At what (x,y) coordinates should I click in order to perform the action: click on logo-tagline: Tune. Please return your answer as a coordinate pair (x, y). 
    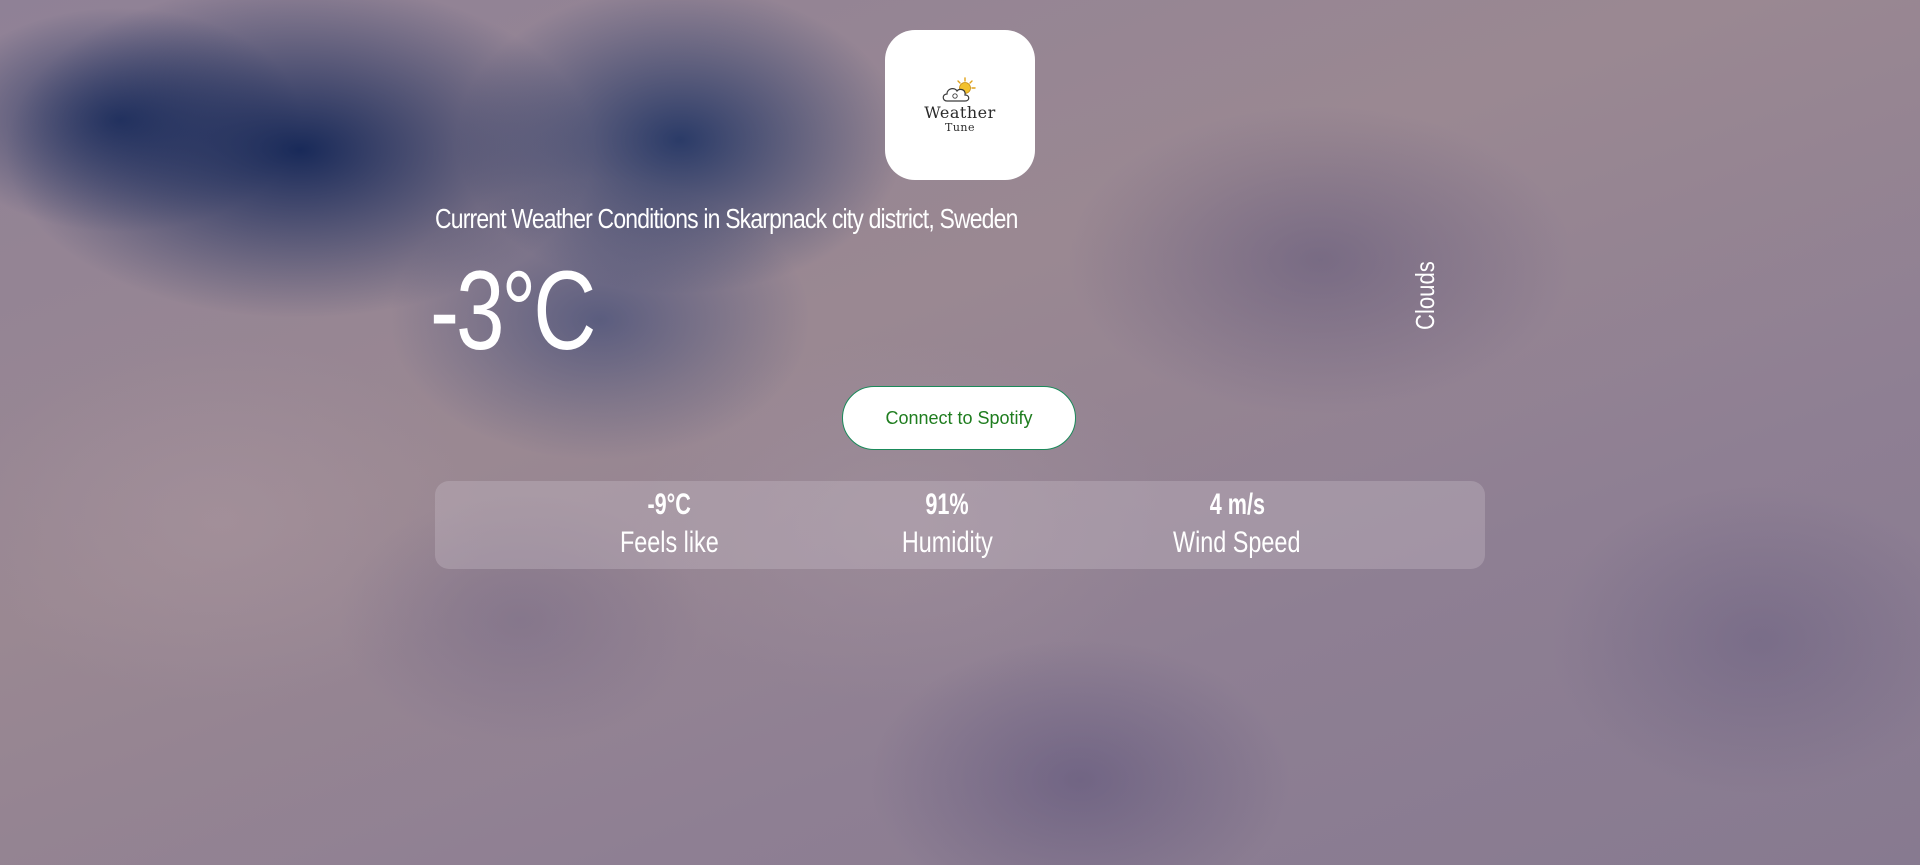
    Looking at the image, I should click on (959, 127).